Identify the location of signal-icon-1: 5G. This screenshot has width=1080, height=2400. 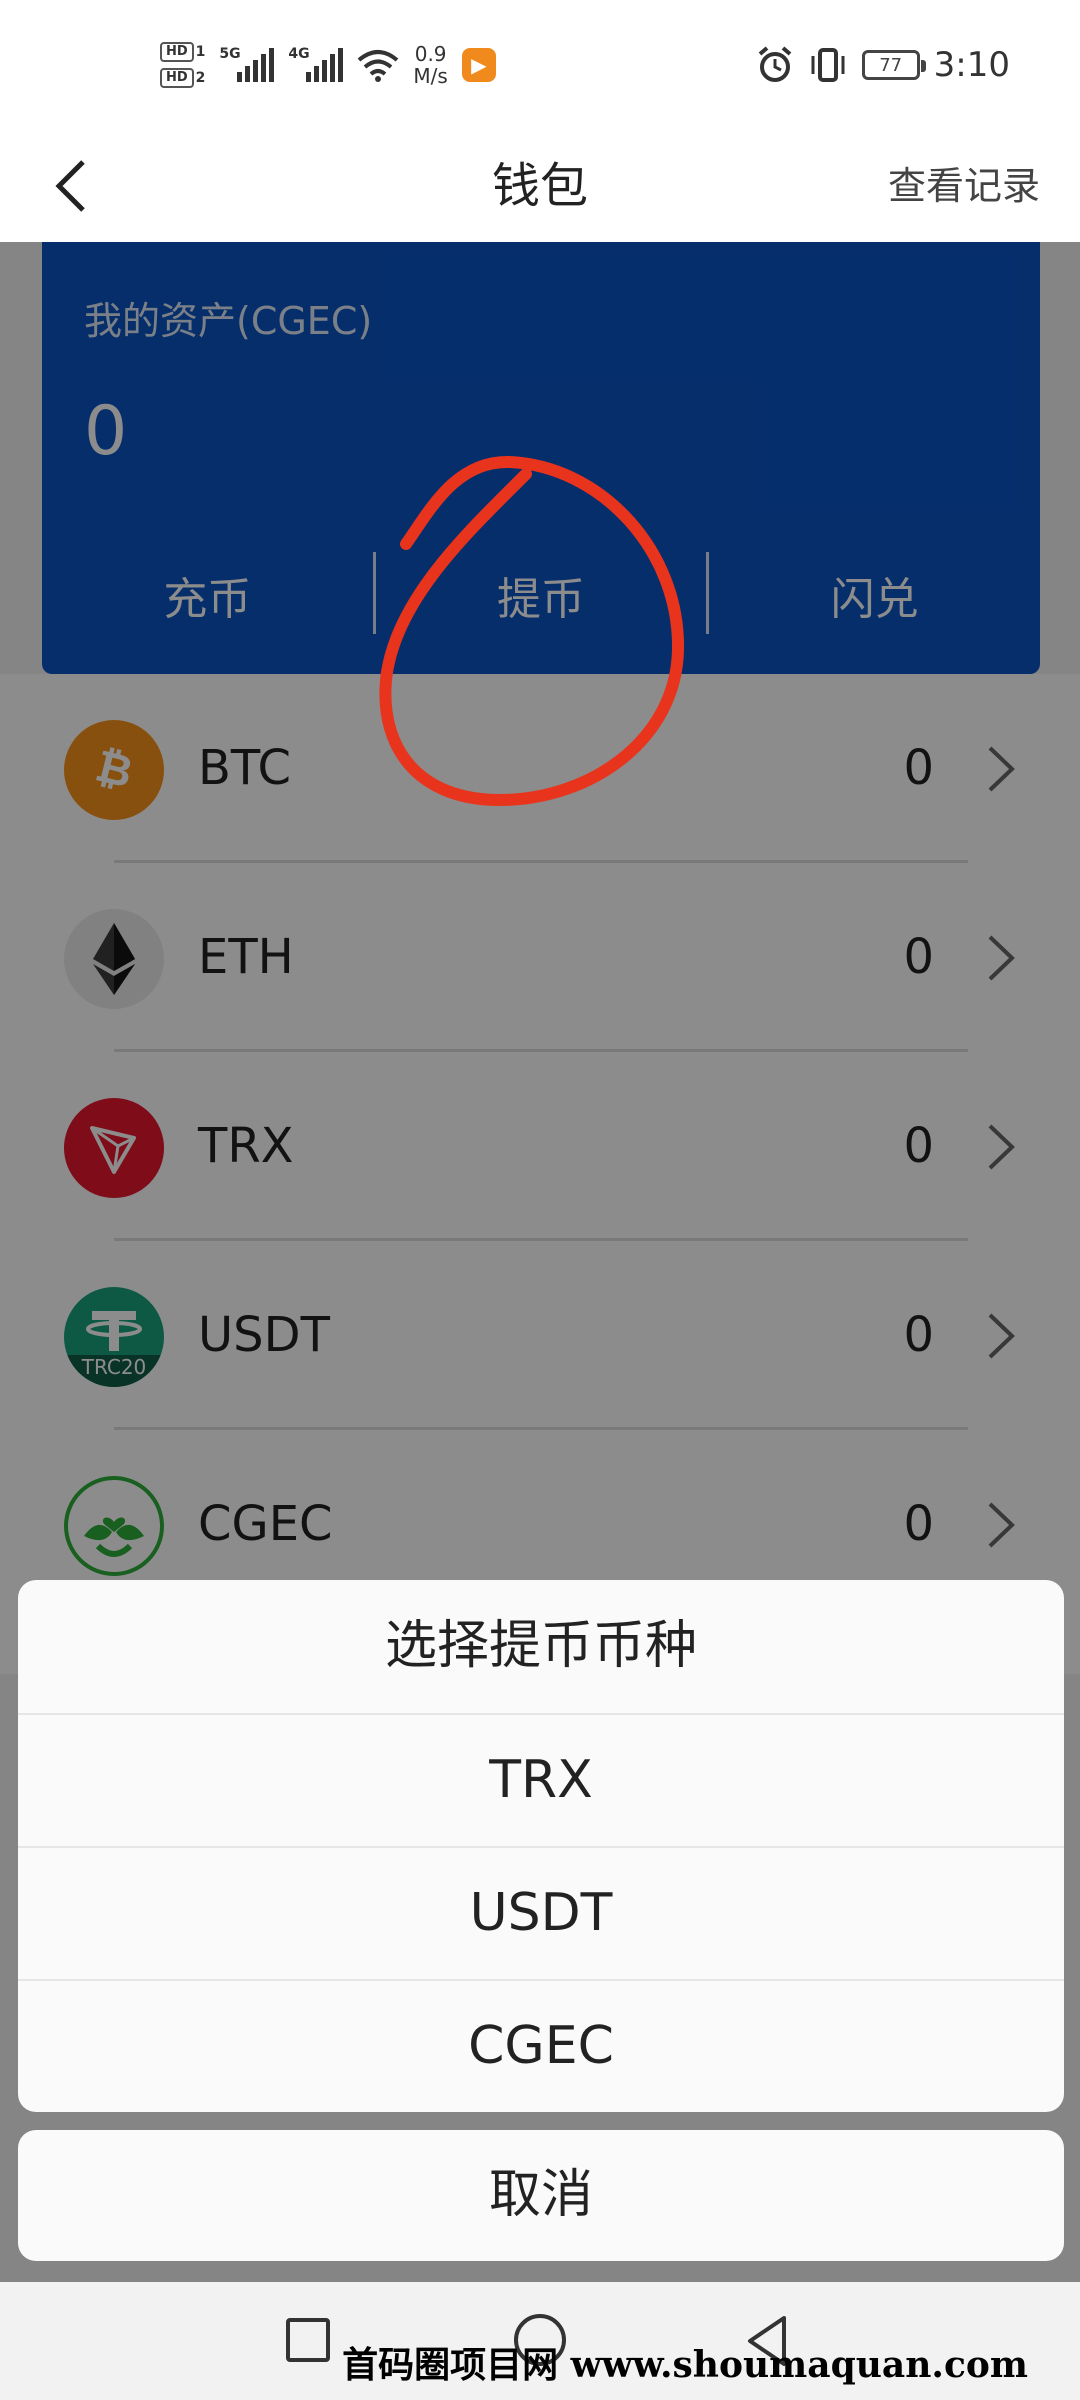
(247, 64).